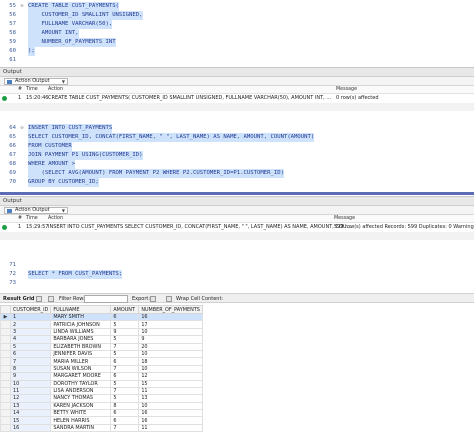 This screenshot has height=438, width=474. Describe the element at coordinates (169, 299) in the screenshot. I see `wrap-icon` at that location.